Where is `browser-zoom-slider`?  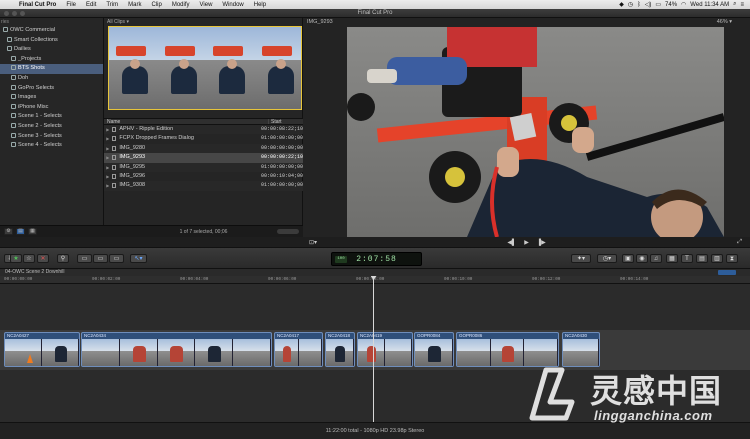 browser-zoom-slider is located at coordinates (288, 231).